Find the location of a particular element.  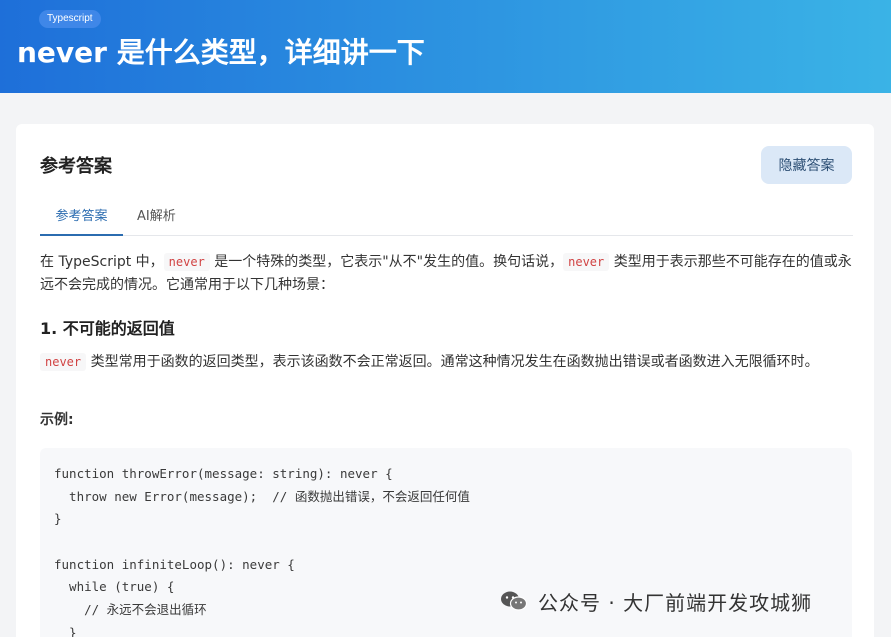

code-line: function infiniteLoop(): never { is located at coordinates (174, 564).